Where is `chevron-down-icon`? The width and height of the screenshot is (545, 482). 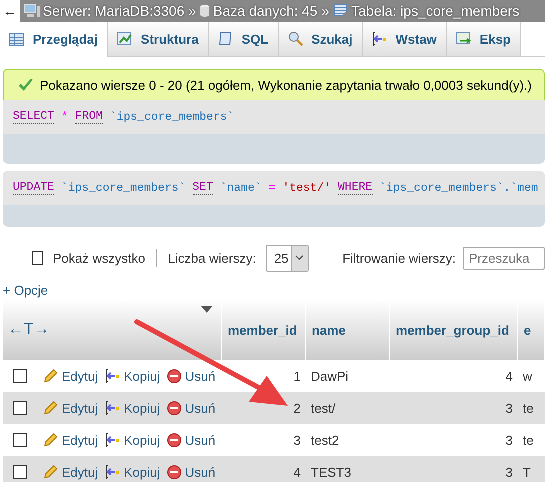 chevron-down-icon is located at coordinates (299, 258).